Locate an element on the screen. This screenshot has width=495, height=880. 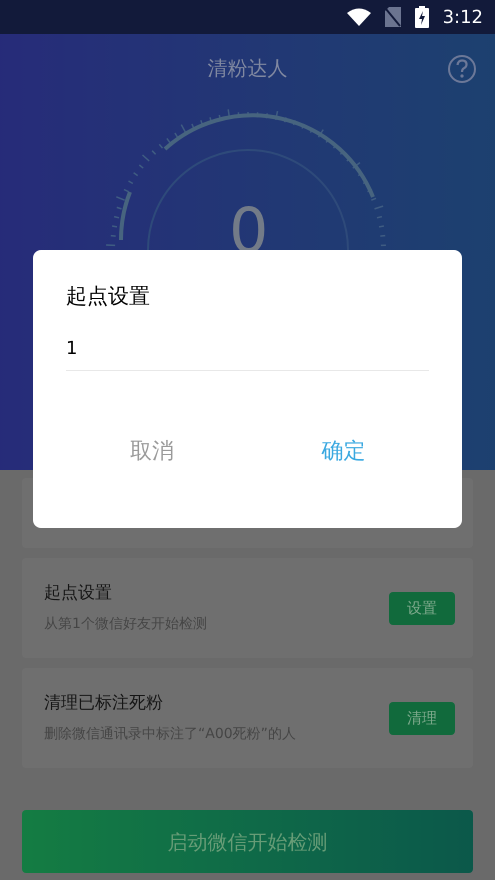
start-button: 启动微信开始检测 is located at coordinates (247, 841).